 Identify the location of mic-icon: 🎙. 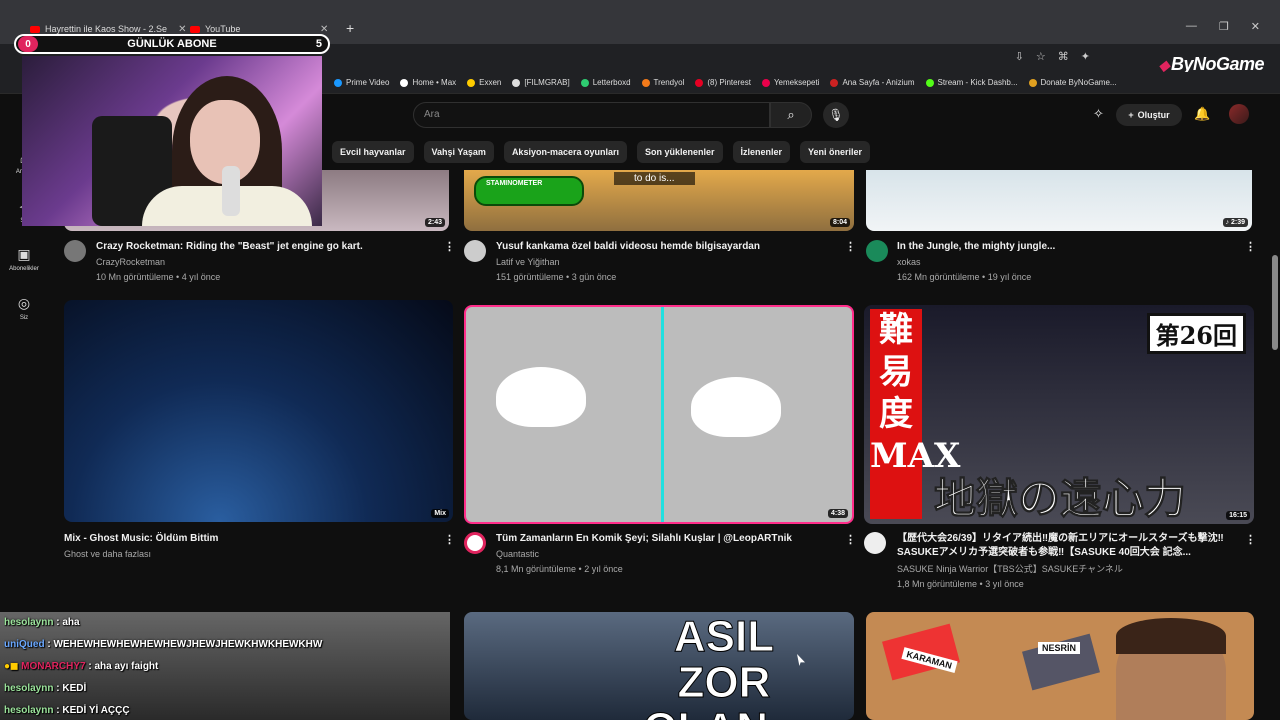
(836, 115).